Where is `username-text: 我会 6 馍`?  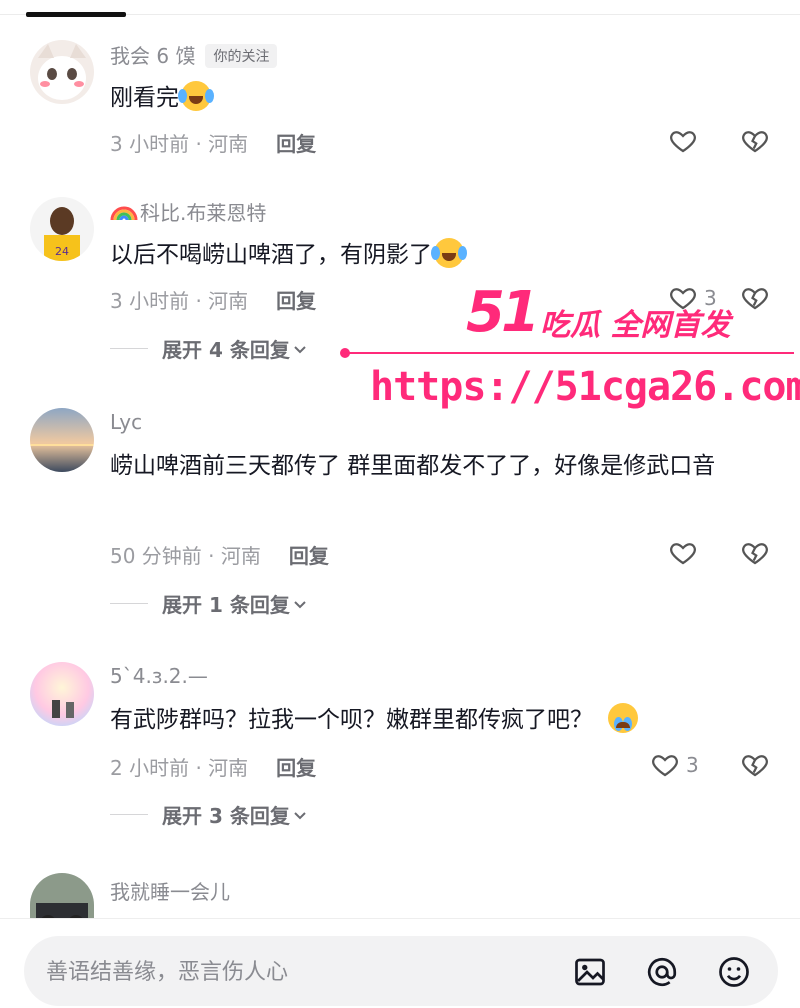
username-text: 我会 6 馍 is located at coordinates (152, 56).